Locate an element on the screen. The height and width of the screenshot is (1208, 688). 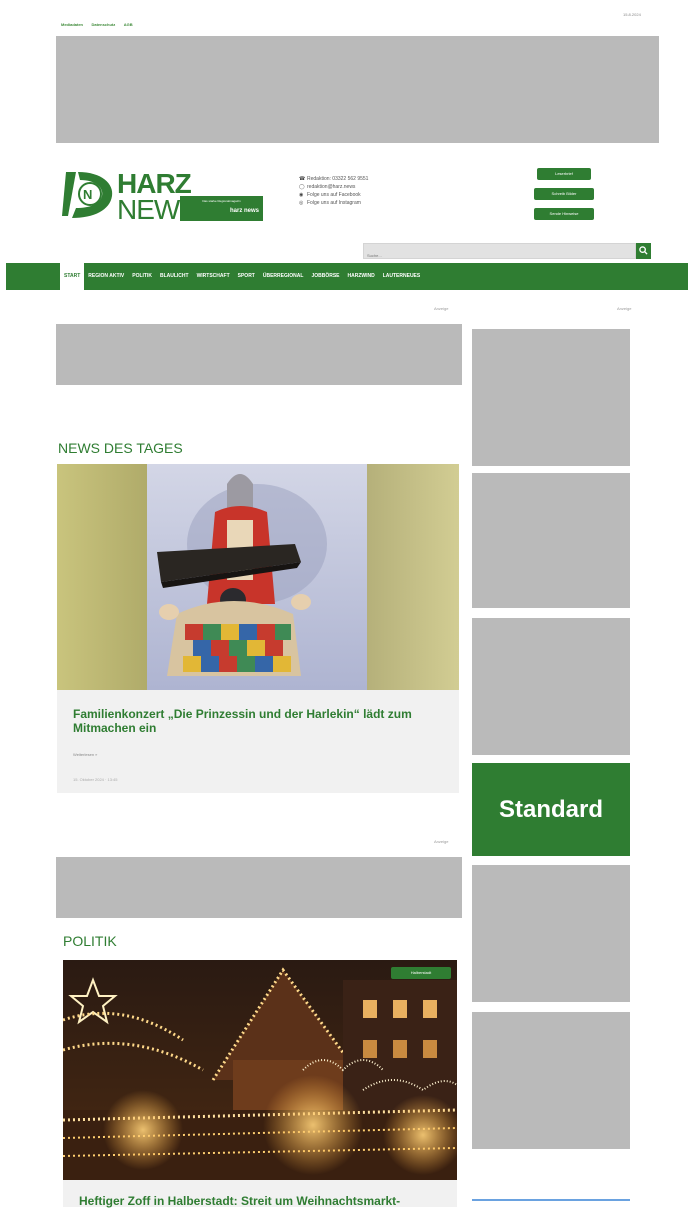
search-icon is located at coordinates (643, 250).